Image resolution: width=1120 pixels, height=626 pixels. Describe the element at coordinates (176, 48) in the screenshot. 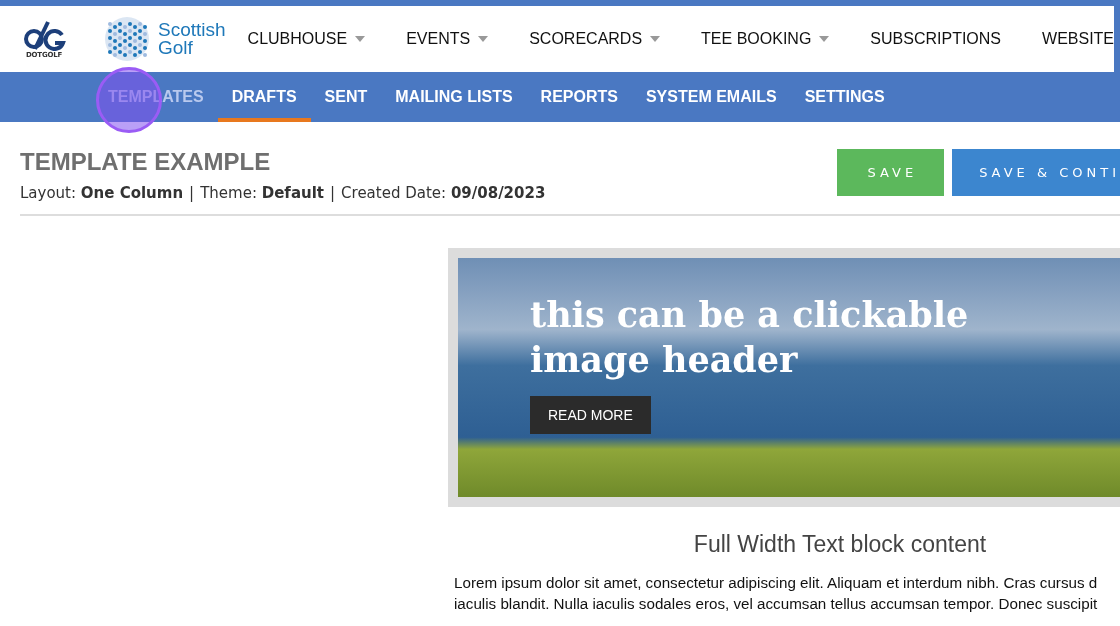

I see `partner-name: Golf` at that location.